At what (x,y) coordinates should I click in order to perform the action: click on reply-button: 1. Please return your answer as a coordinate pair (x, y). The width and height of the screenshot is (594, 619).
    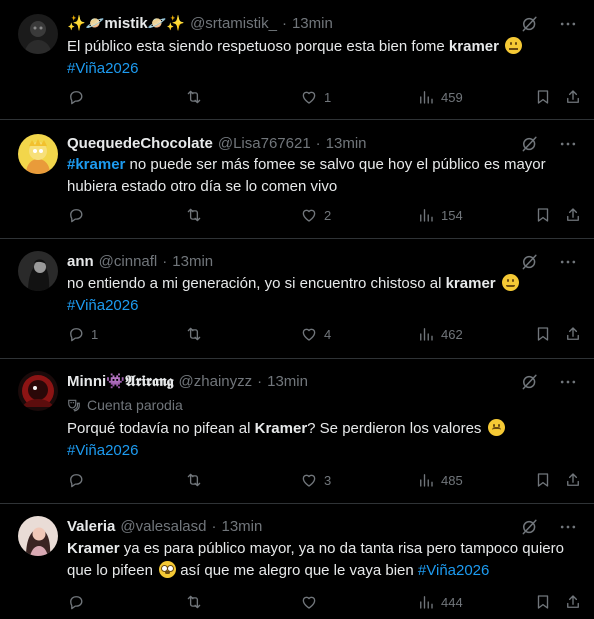
    Looking at the image, I should click on (82, 334).